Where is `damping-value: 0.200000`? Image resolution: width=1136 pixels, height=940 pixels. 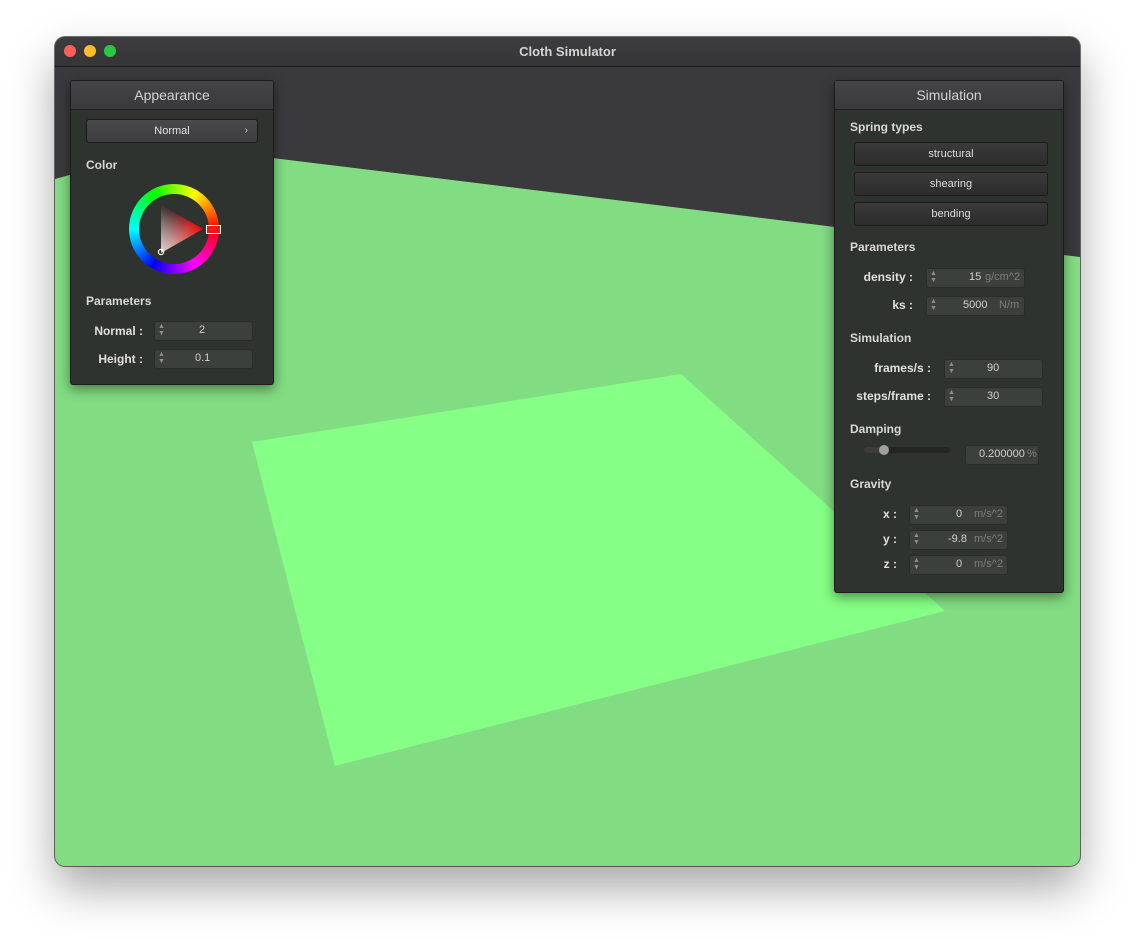 damping-value: 0.200000 is located at coordinates (1002, 454).